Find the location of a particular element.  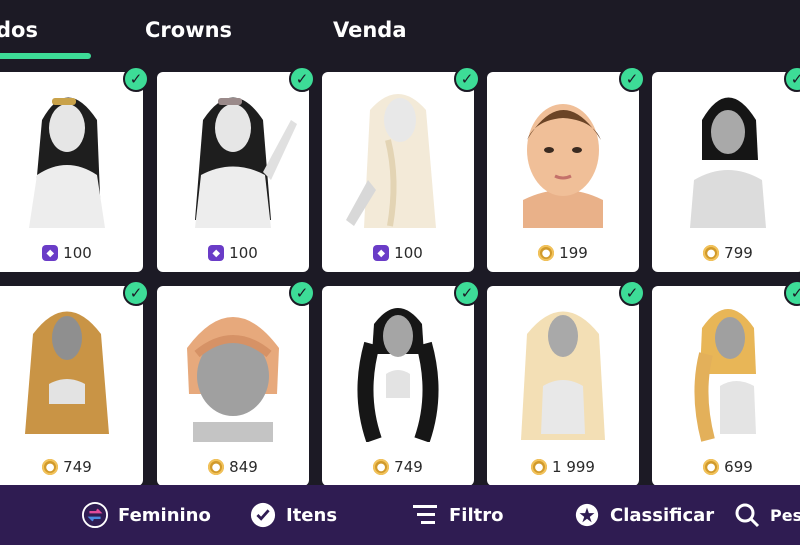

filter-button: Filtro is located at coordinates (458, 515).